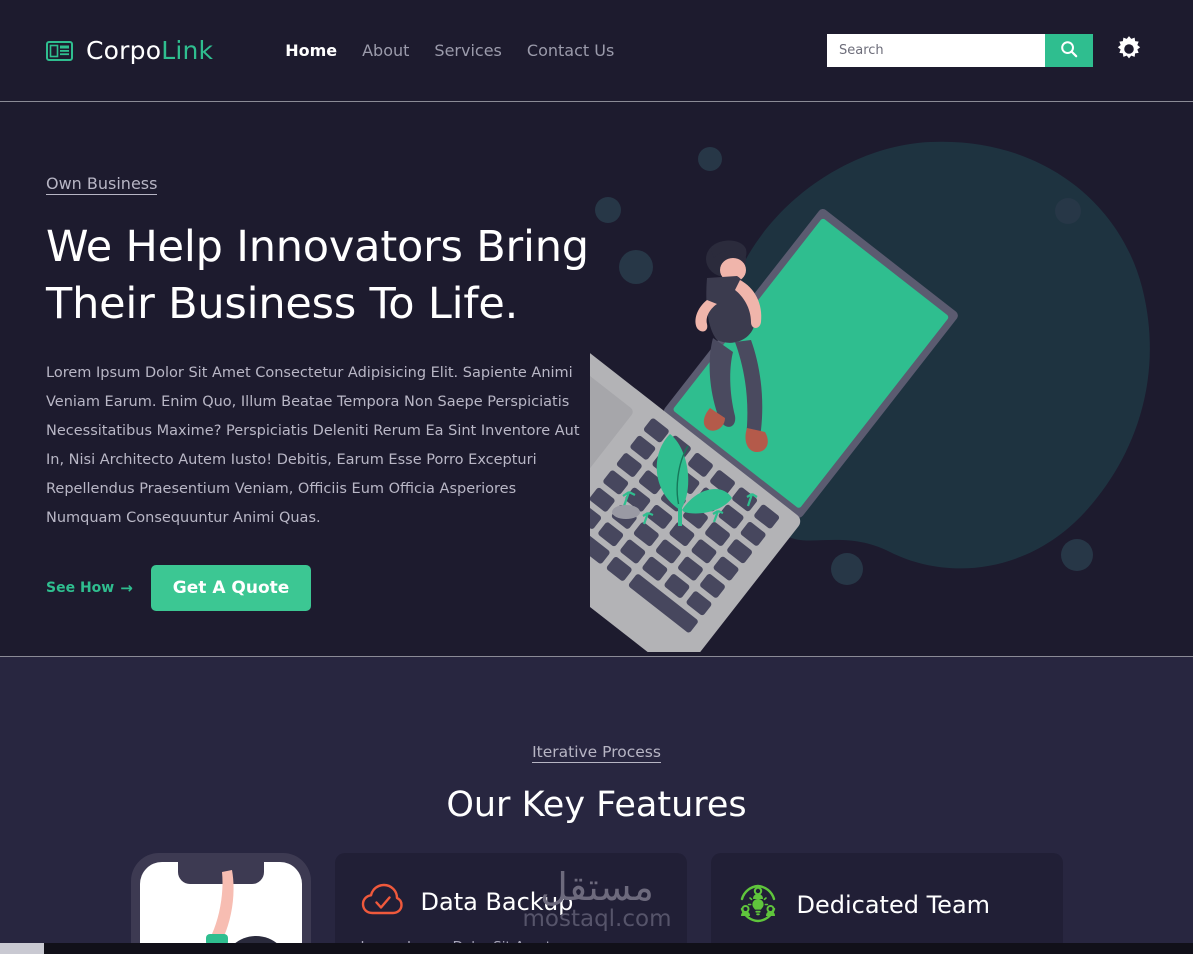 This screenshot has height=954, width=1193. I want to click on see-how-label: See How, so click(80, 587).